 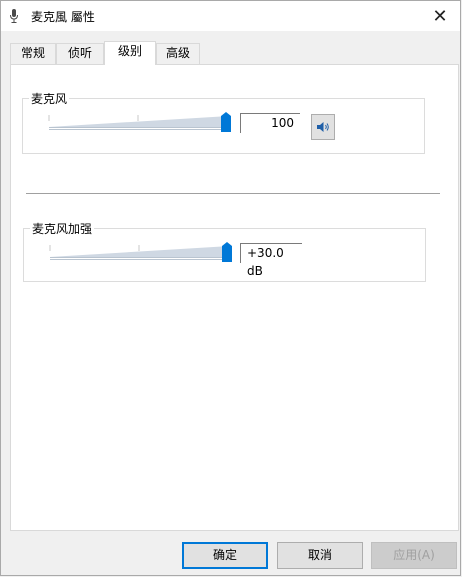 I want to click on microphone-boost-group: 麦克风加强 +30.0 dB, so click(x=224, y=251).